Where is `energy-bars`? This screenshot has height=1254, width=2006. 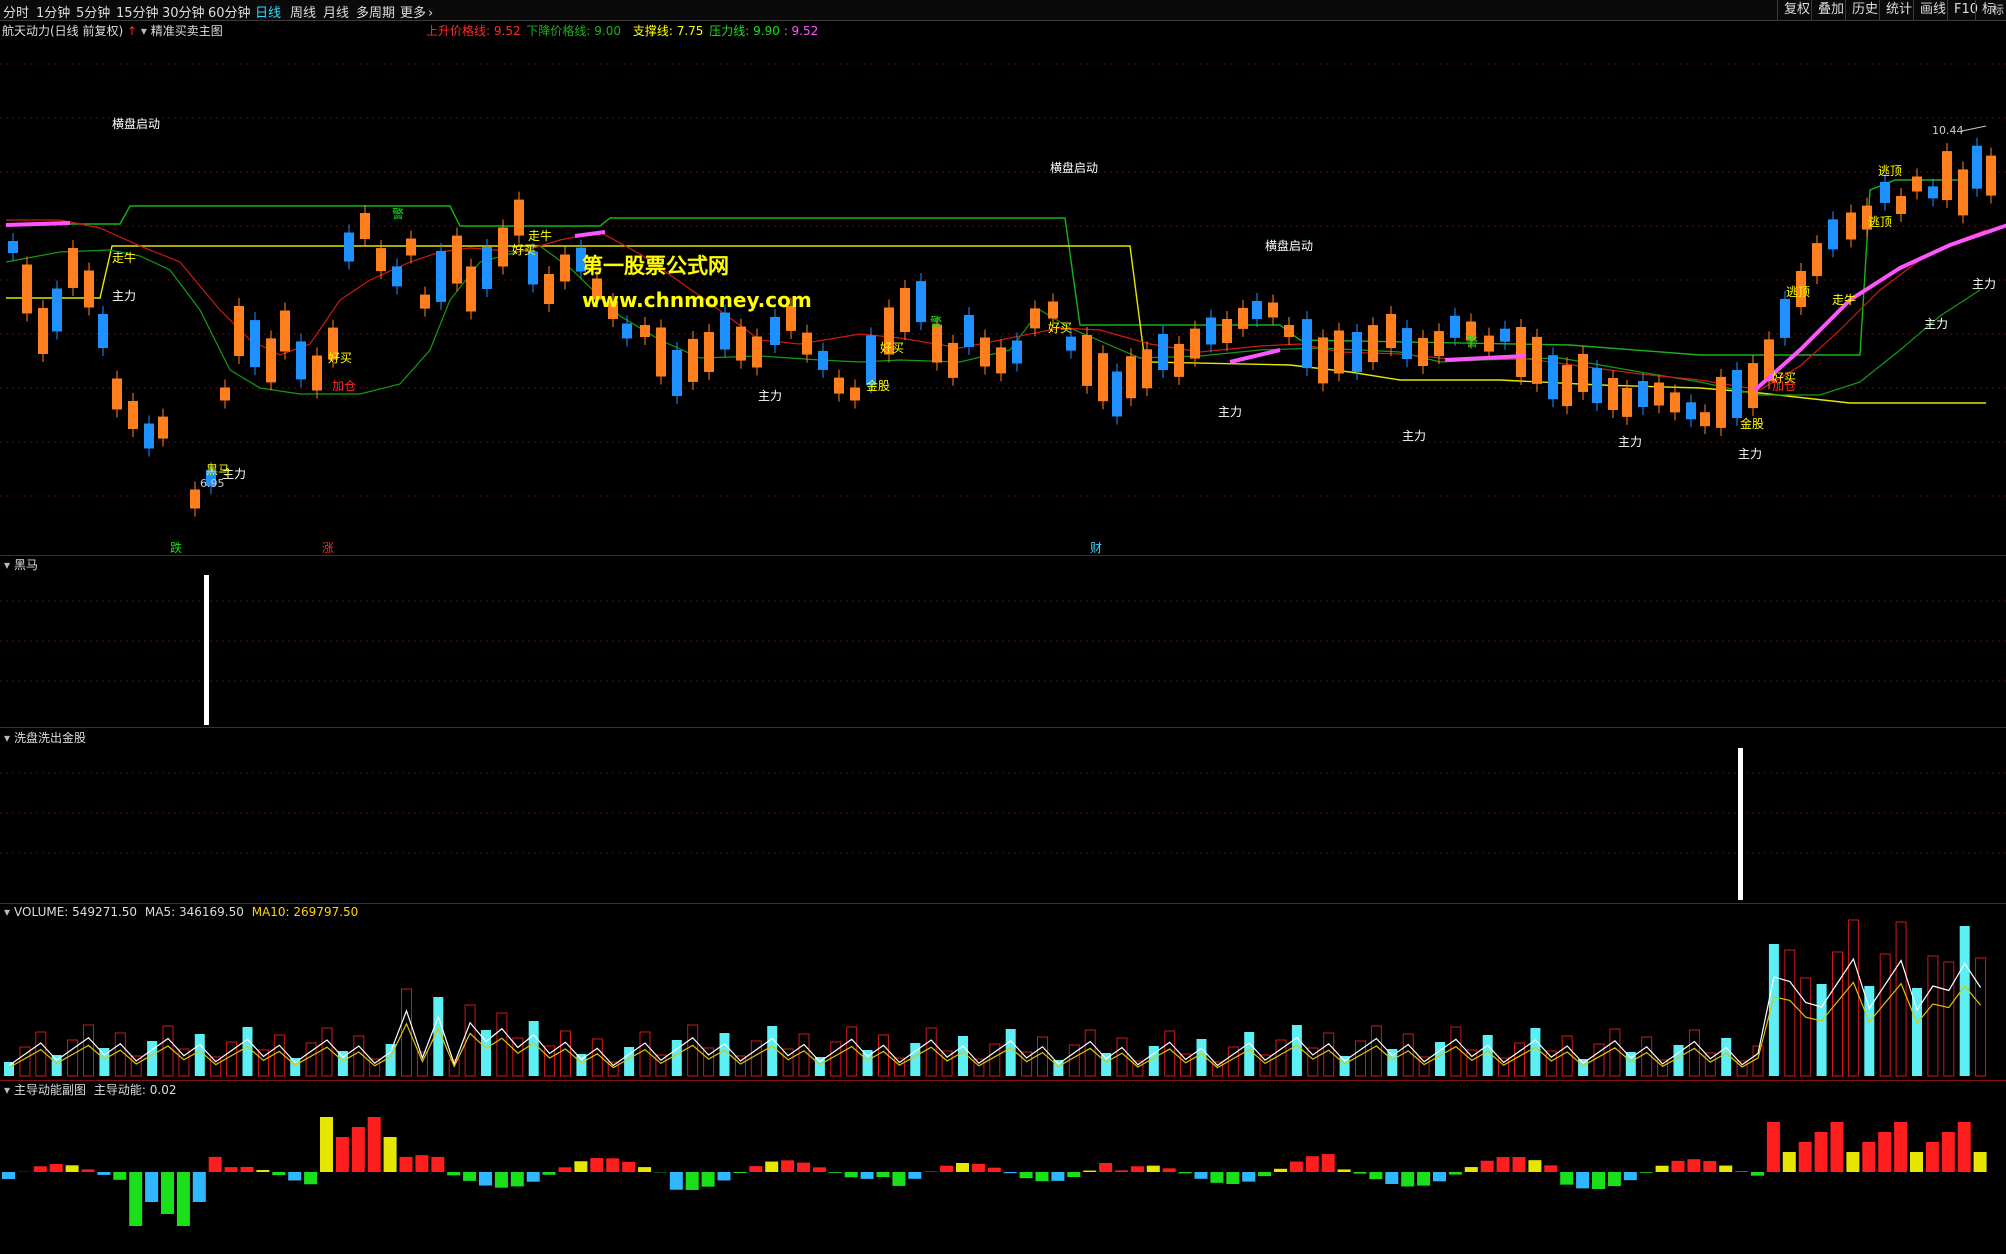
energy-bars is located at coordinates (994, 1171).